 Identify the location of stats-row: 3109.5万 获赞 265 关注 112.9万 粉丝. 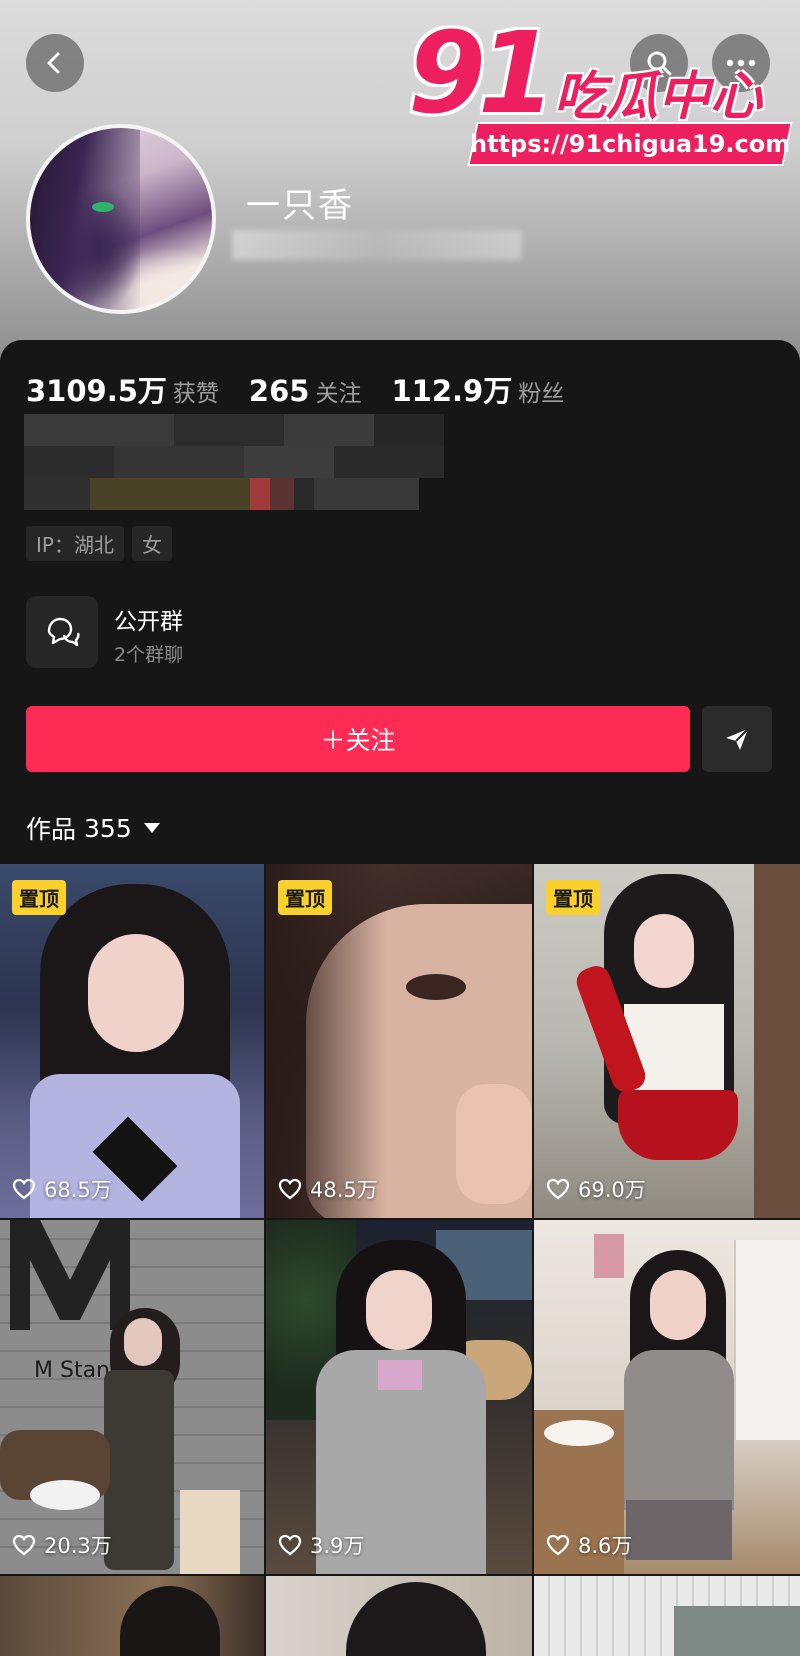
(310, 389).